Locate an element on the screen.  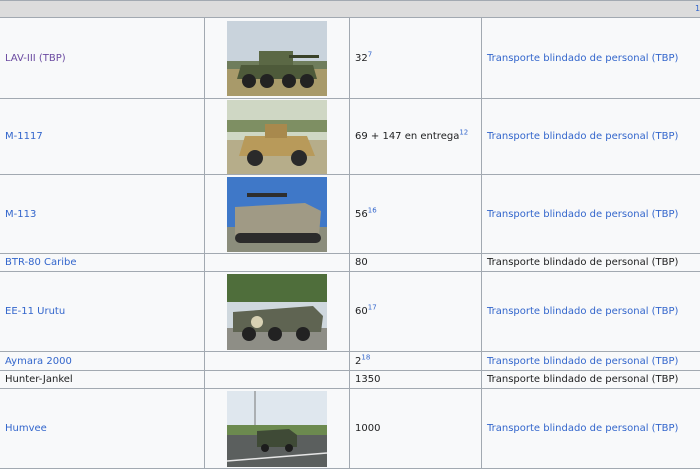
quantity-cell: 6017 is located at coordinates (416, 312).